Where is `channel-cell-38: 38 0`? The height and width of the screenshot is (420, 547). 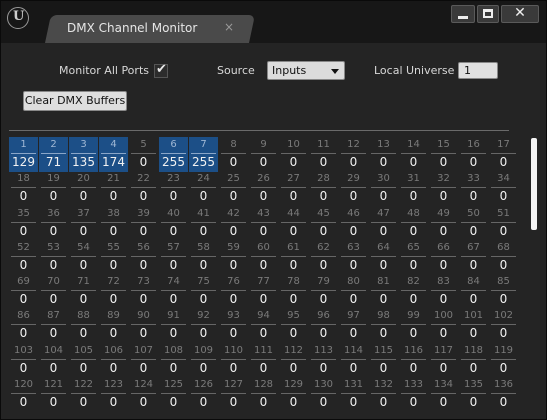
channel-cell-38: 38 0 is located at coordinates (113, 223).